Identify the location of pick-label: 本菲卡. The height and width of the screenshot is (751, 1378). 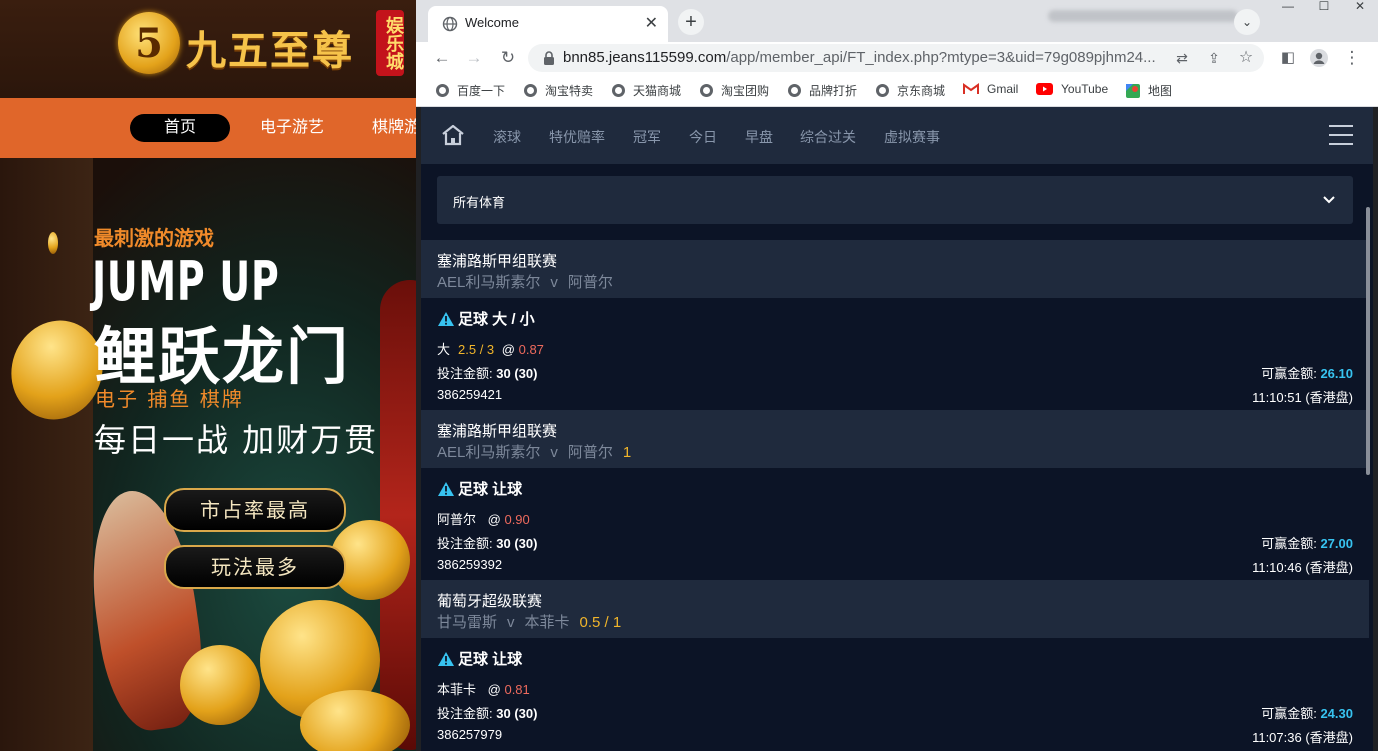
(457, 689).